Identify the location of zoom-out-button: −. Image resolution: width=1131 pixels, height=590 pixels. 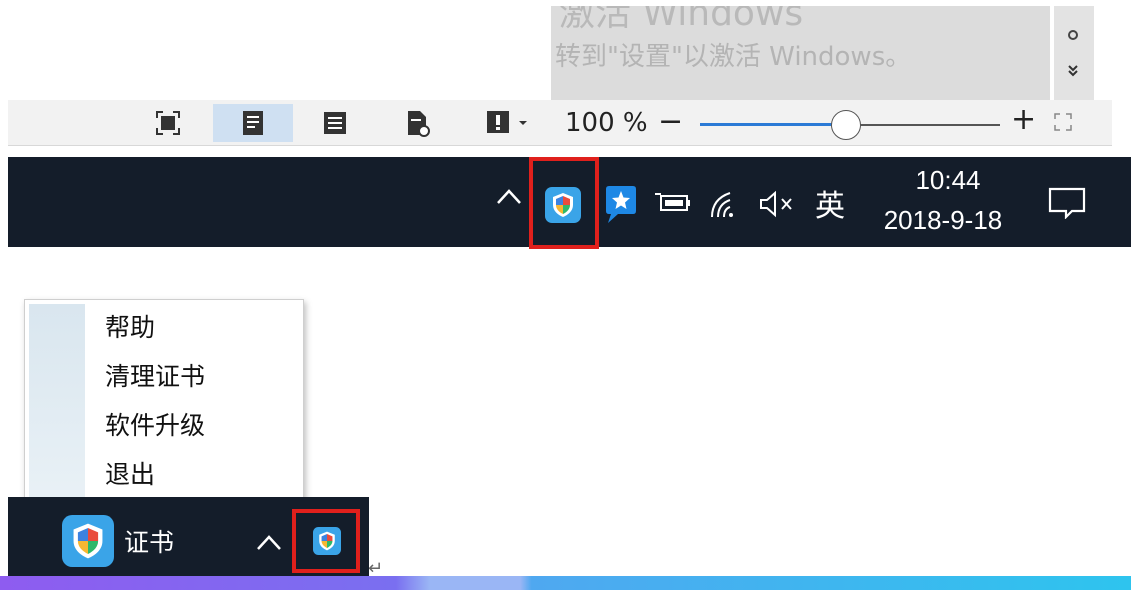
(670, 121).